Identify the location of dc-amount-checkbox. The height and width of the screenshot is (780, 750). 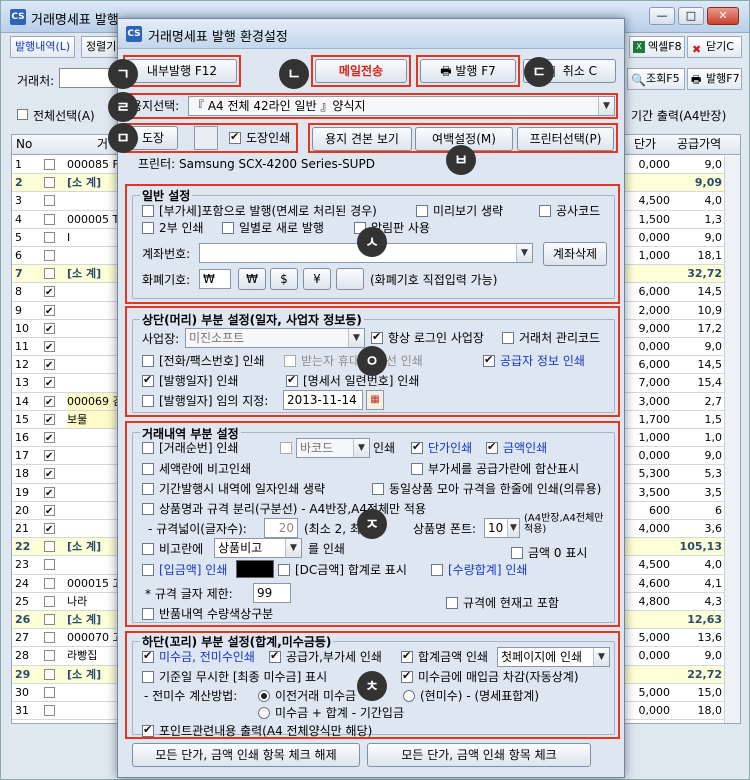
(284, 570).